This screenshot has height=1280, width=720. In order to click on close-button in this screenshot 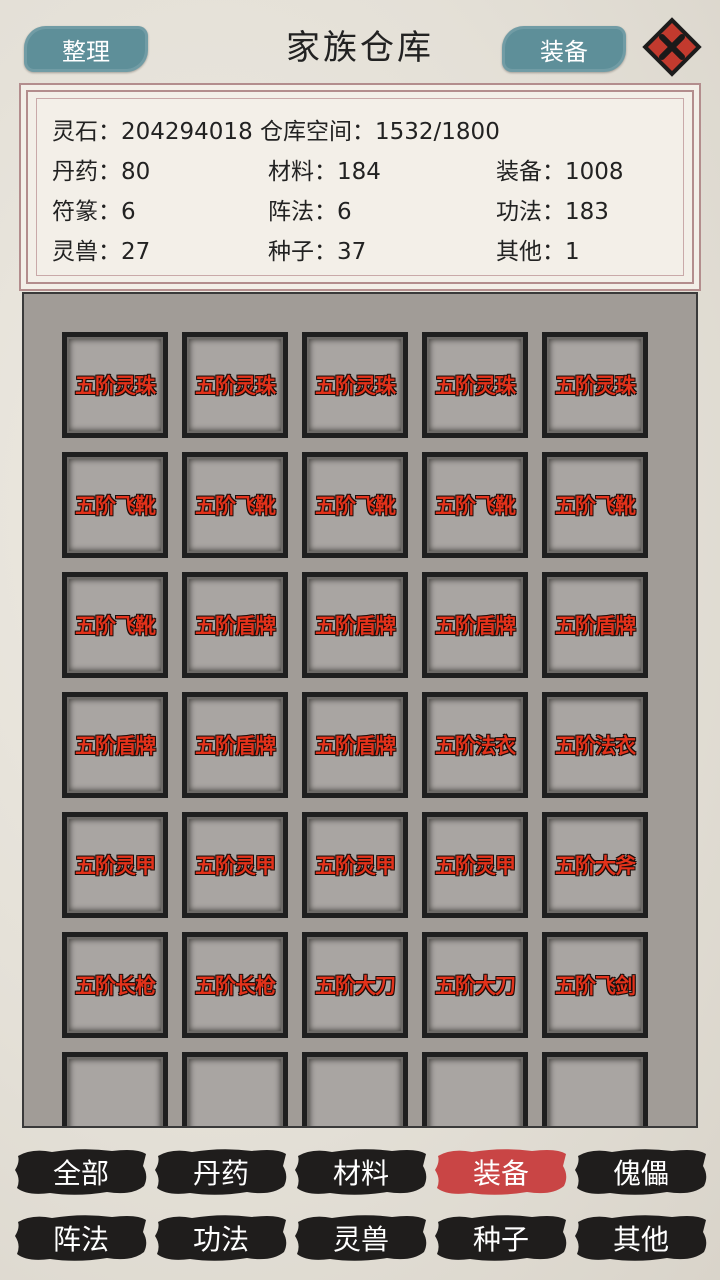, I will do `click(672, 47)`.